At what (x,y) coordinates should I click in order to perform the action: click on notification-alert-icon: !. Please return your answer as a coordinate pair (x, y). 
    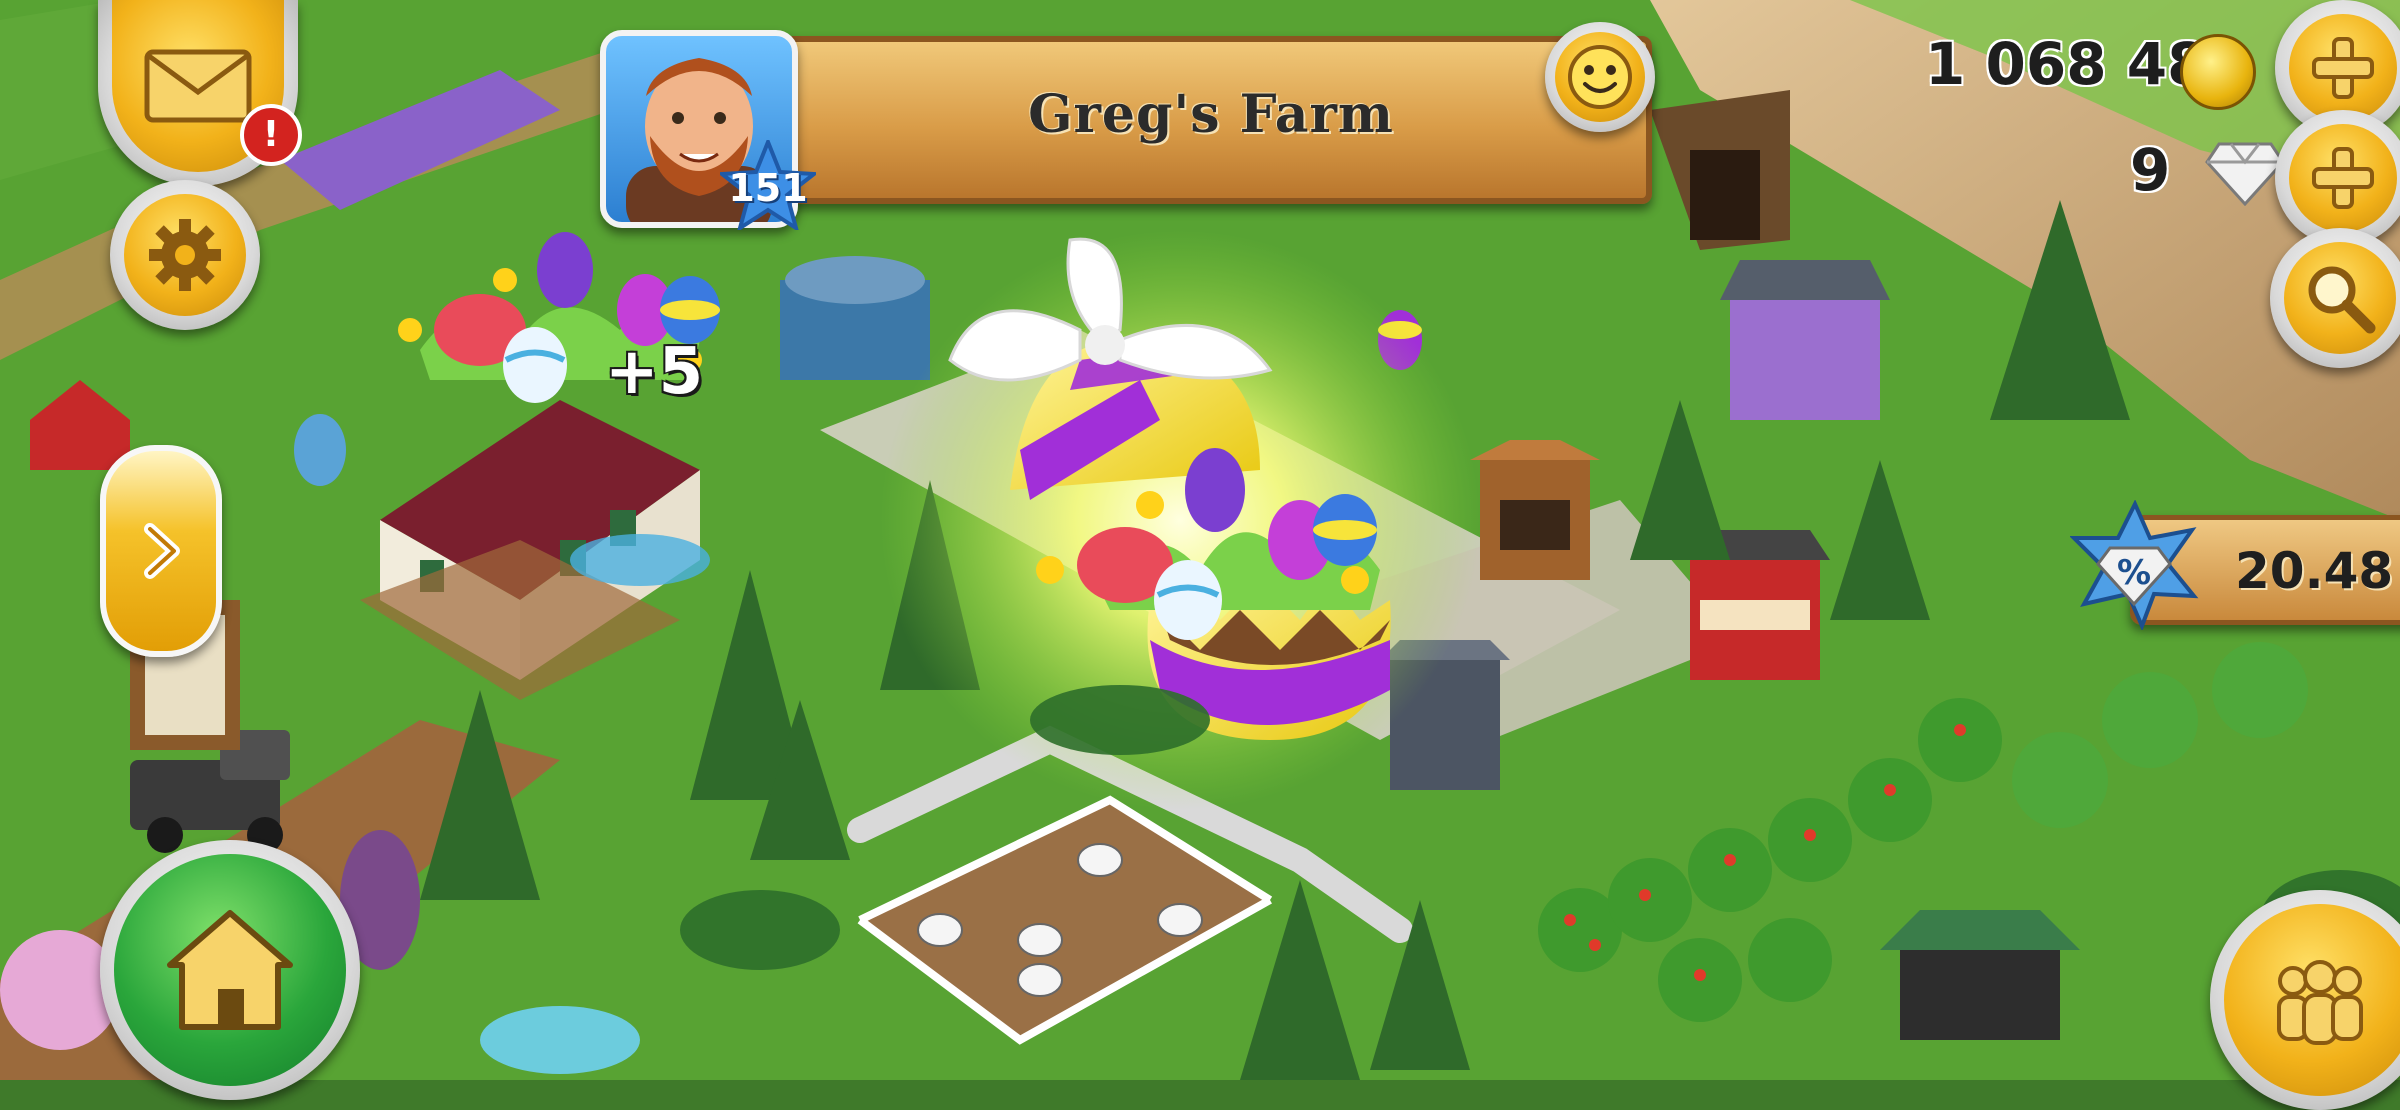
    Looking at the image, I should click on (271, 135).